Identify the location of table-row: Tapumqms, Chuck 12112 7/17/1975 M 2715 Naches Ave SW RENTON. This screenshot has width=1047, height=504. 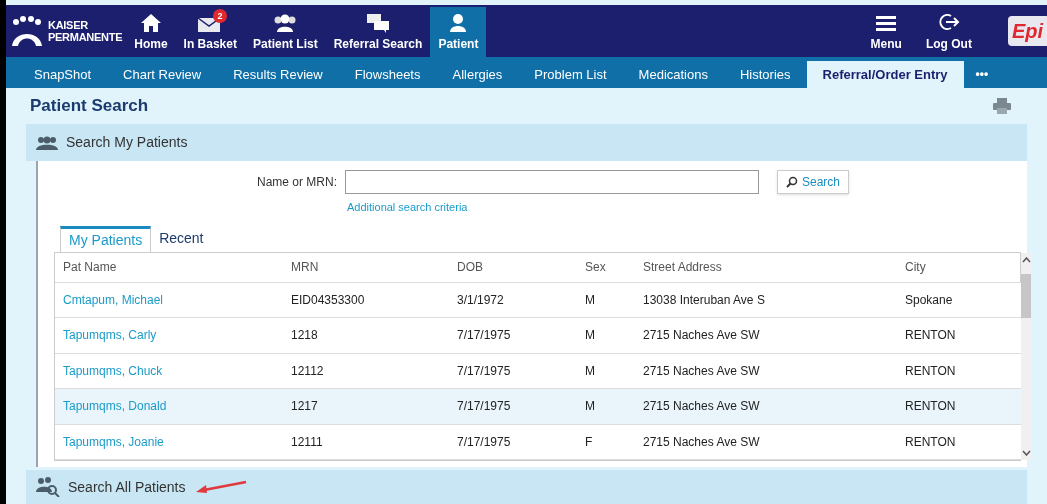
(538, 371).